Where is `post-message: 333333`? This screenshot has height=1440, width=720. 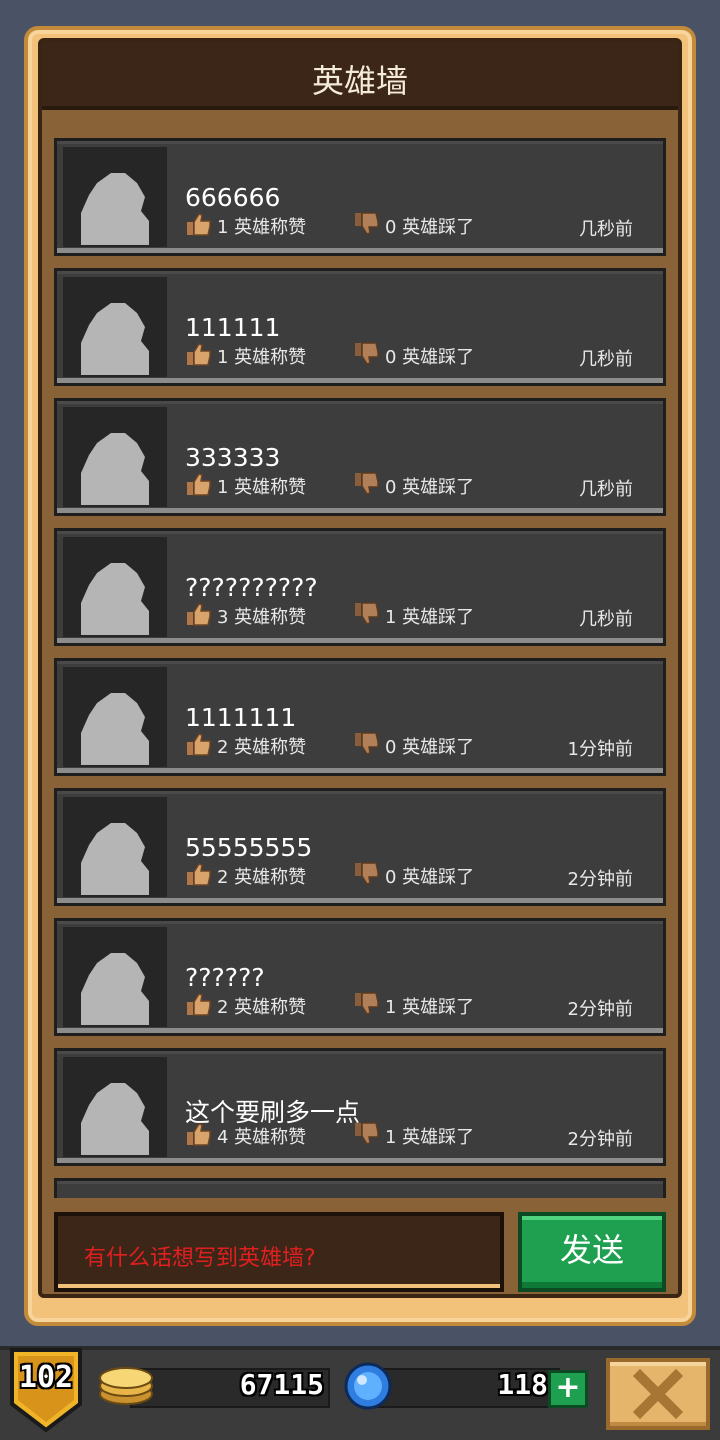
post-message: 333333 is located at coordinates (233, 457).